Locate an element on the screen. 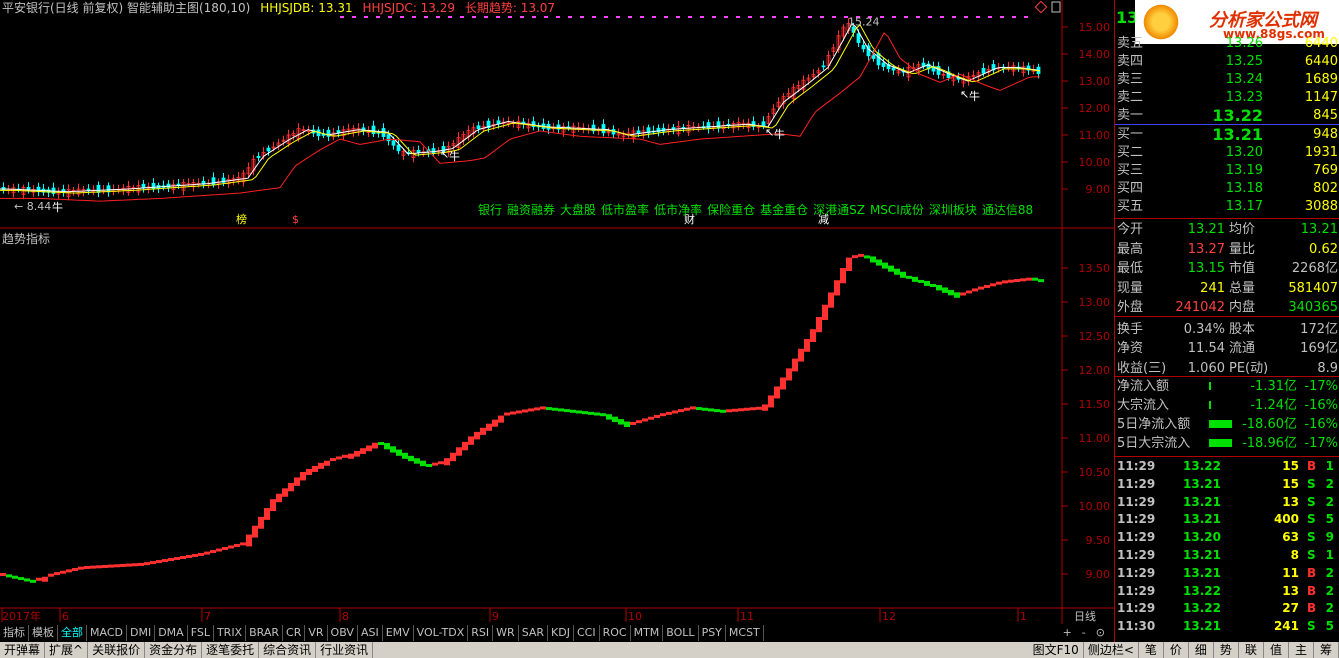 The image size is (1339, 658). indicator-tab: EMV is located at coordinates (398, 633).